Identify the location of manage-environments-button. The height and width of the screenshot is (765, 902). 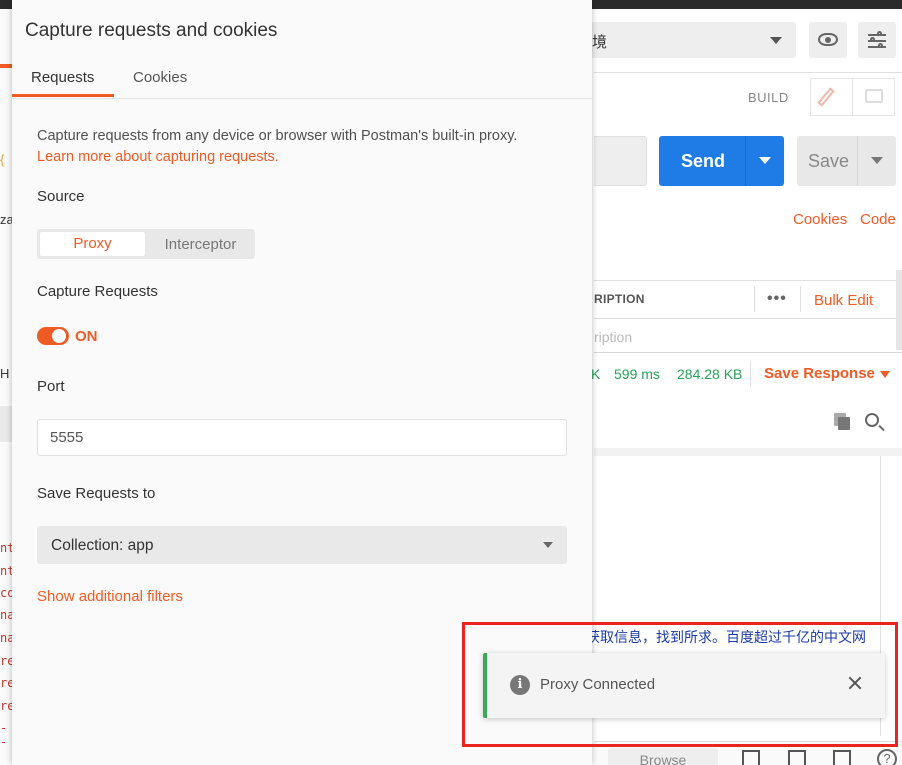
(877, 40).